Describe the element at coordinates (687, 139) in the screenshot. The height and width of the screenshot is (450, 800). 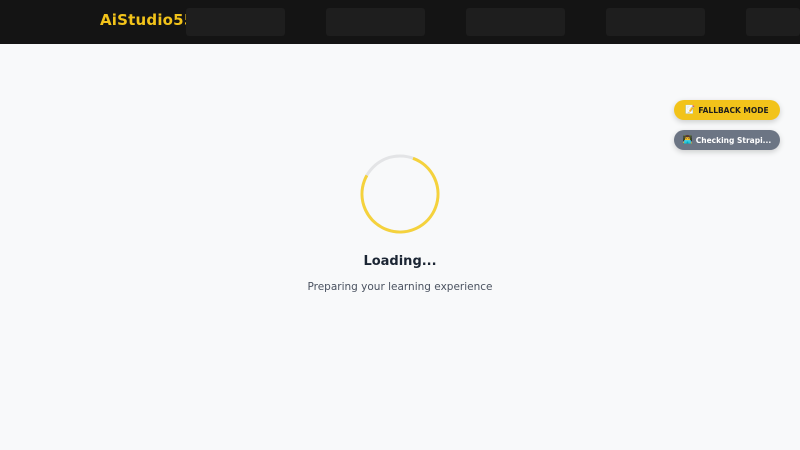
I see `technologist-icon: 👨‍💻` at that location.